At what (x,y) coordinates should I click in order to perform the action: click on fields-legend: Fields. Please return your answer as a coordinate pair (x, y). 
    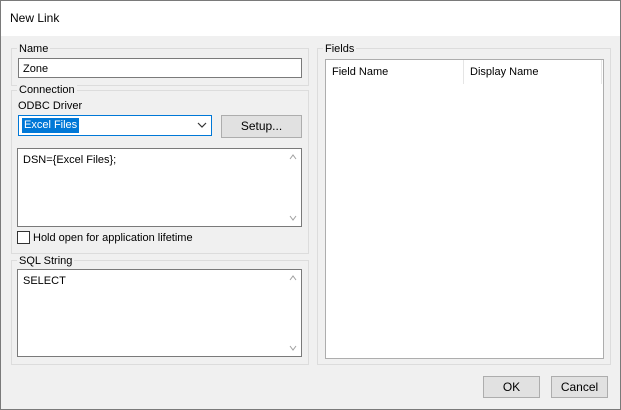
    Looking at the image, I should click on (340, 49).